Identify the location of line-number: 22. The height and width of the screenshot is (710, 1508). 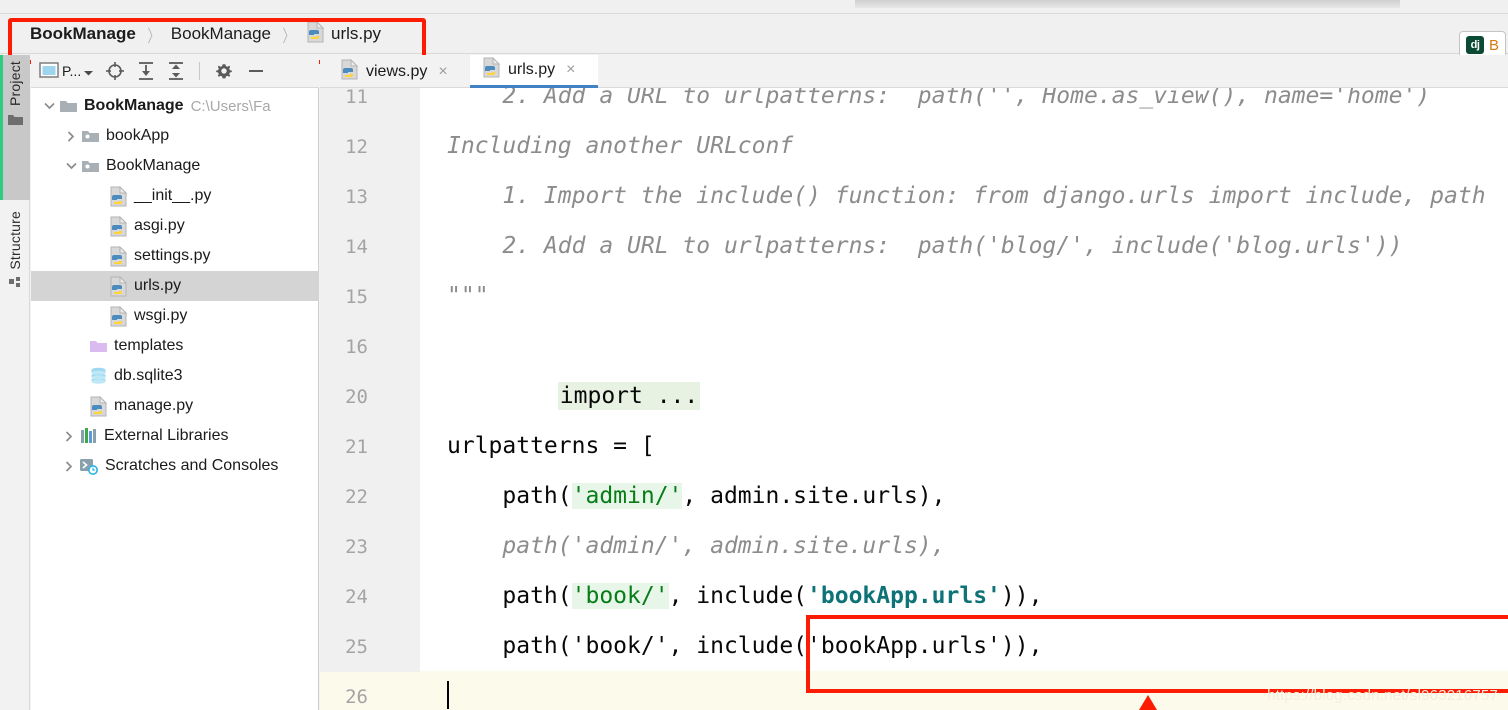
(356, 497).